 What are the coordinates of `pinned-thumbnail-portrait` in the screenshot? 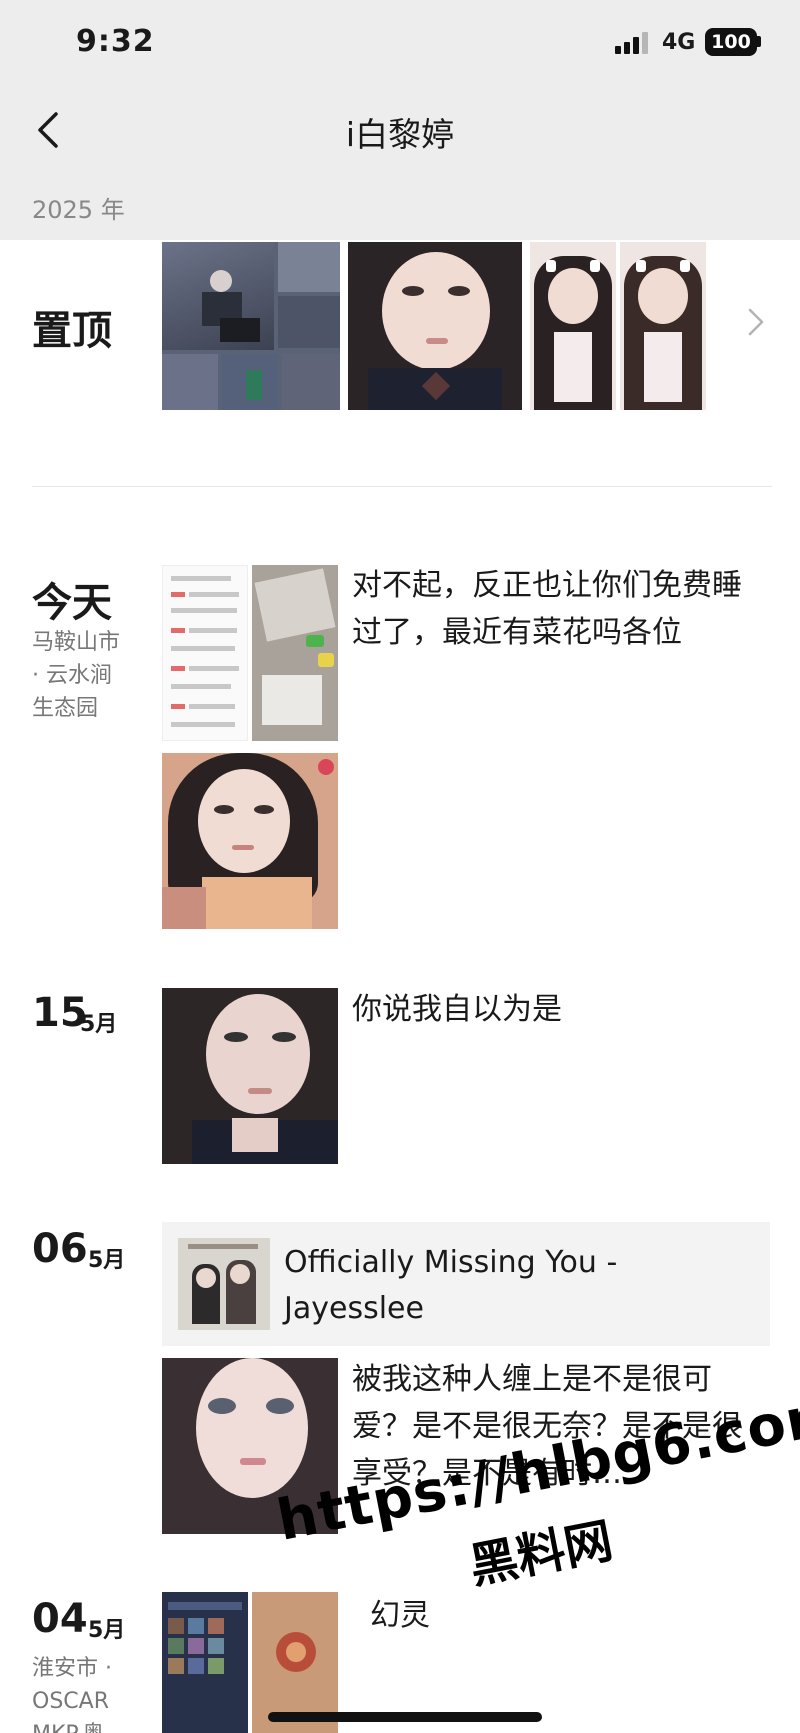 It's located at (435, 326).